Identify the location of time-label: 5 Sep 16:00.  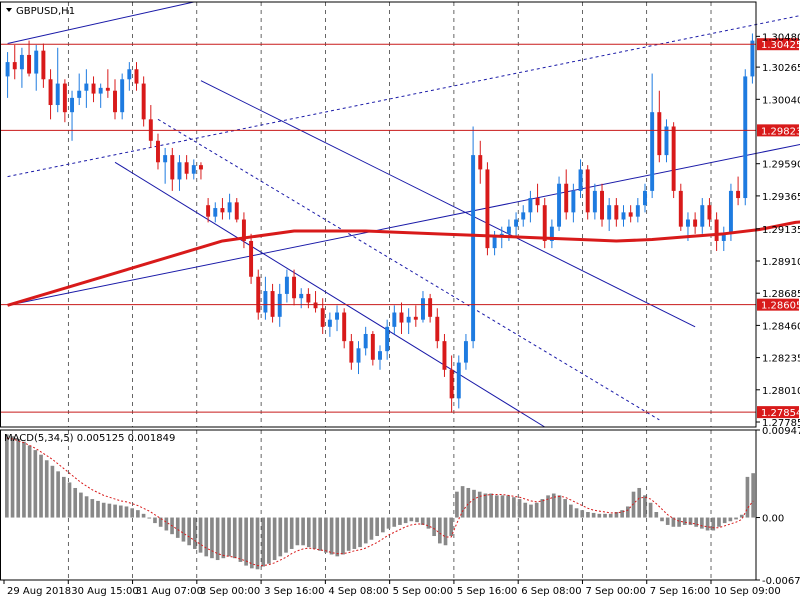
(487, 591).